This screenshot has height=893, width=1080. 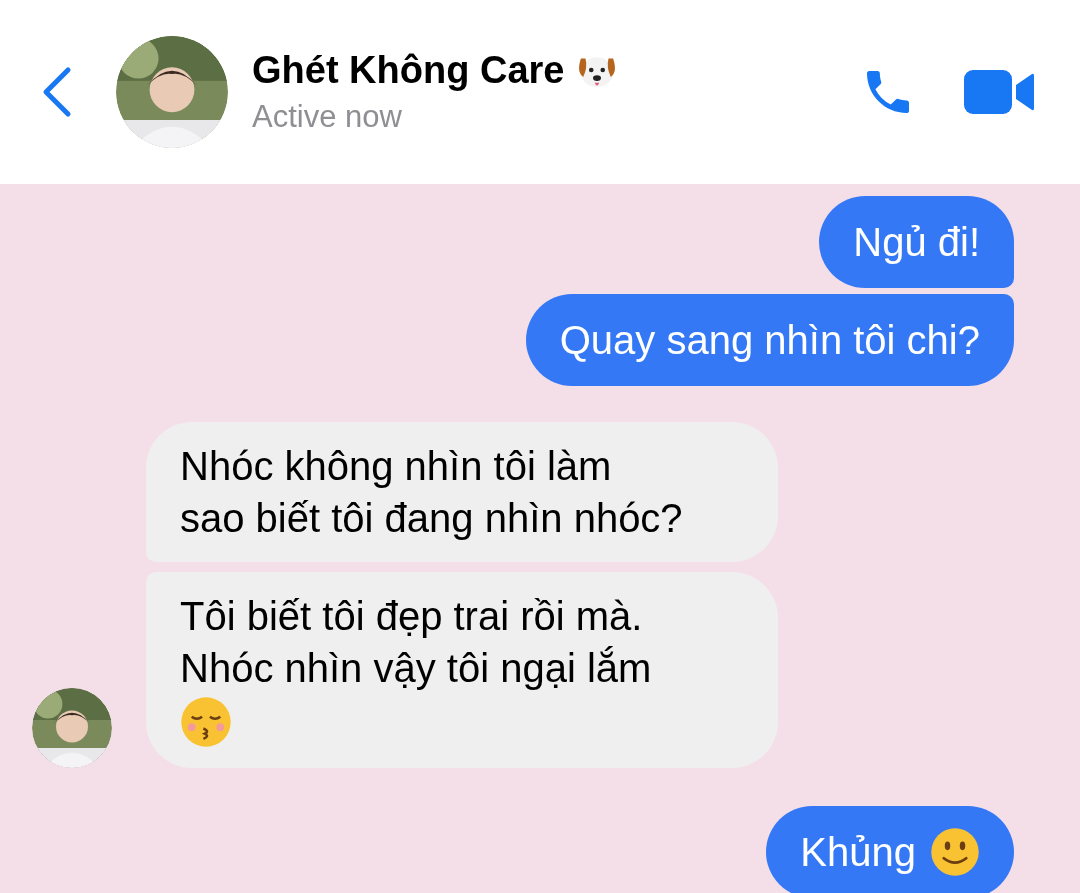 I want to click on video-camera-icon, so click(x=999, y=92).